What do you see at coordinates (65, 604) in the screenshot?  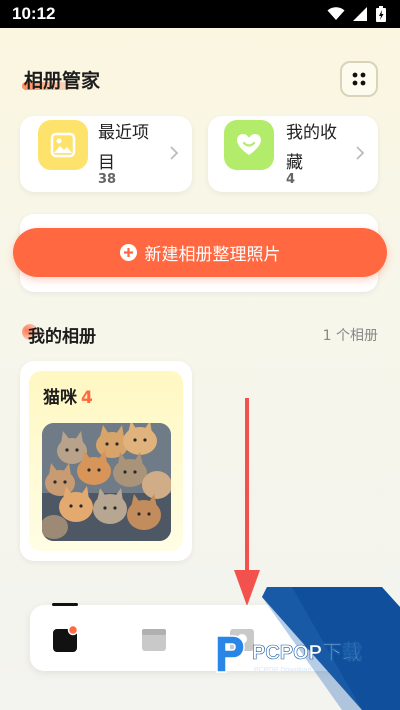 I see `active-tab-indicator` at bounding box center [65, 604].